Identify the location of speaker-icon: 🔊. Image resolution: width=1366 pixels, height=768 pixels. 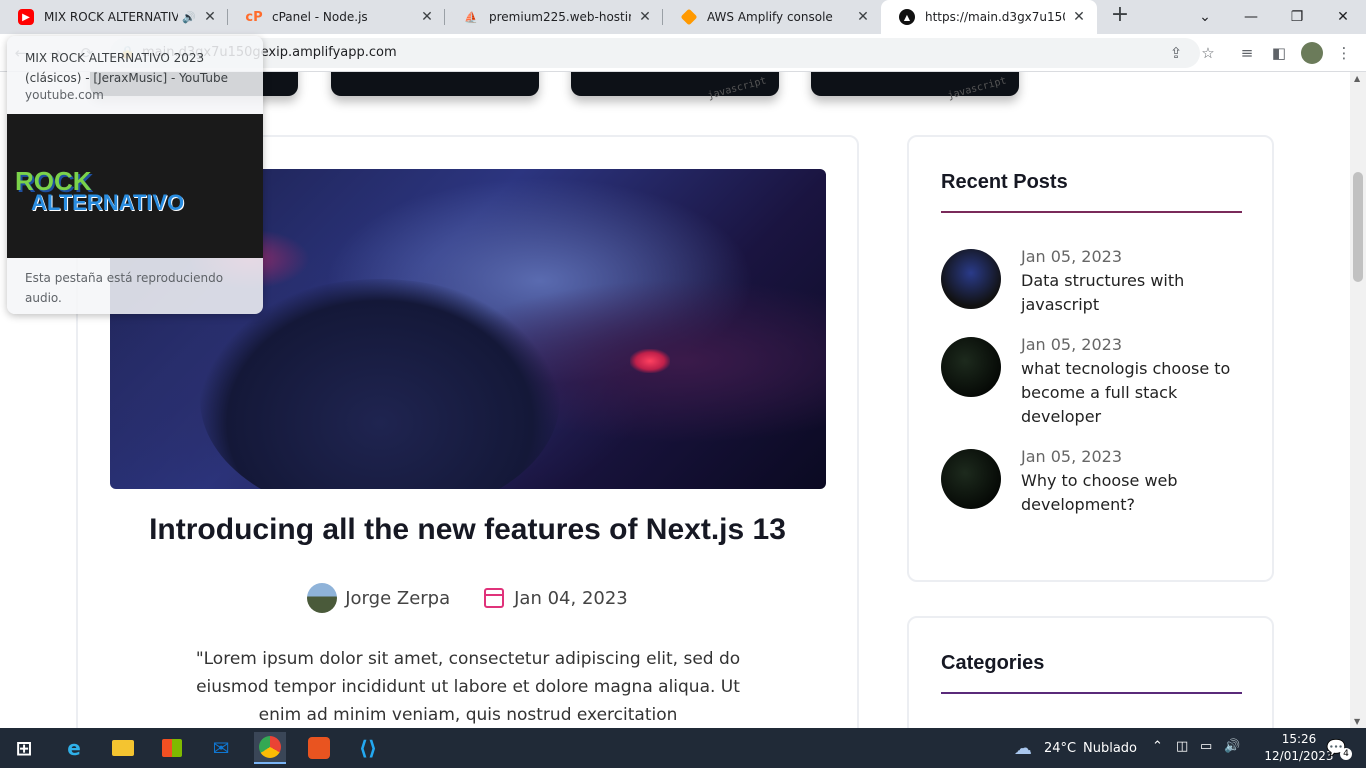
(189, 17).